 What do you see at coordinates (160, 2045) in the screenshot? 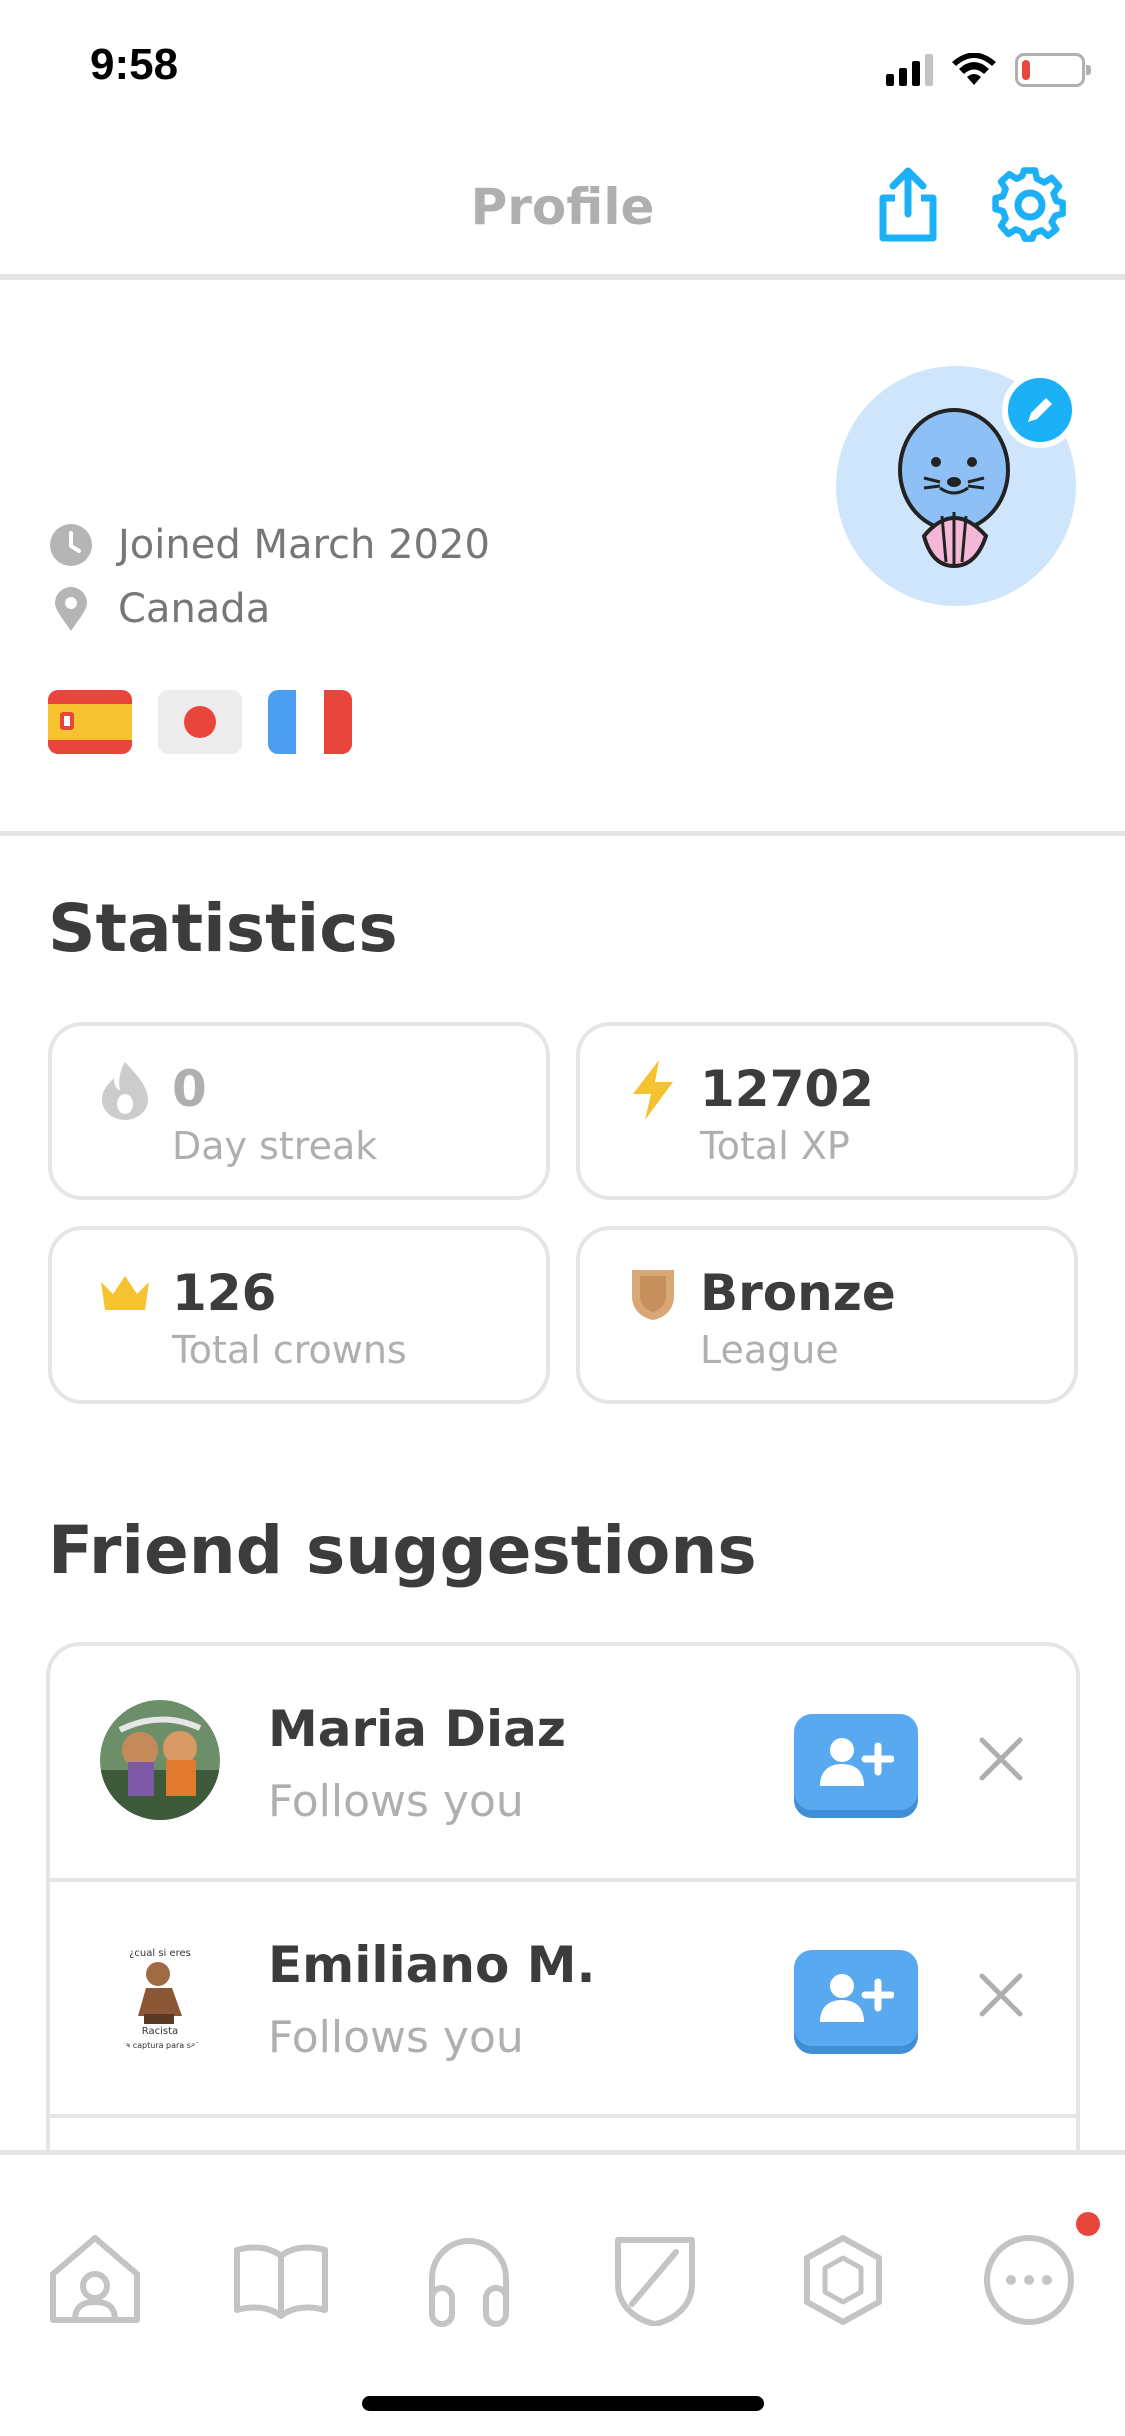
I see `avatar-caption-bottom: Saca captura para saber` at bounding box center [160, 2045].